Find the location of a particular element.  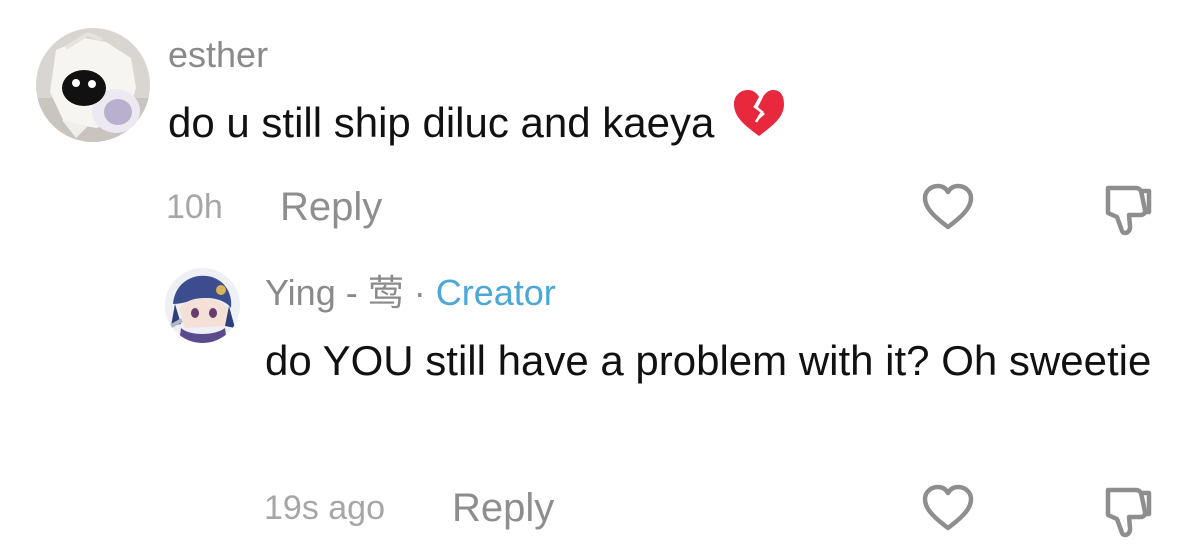

reply-button: Reply is located at coordinates (331, 207).